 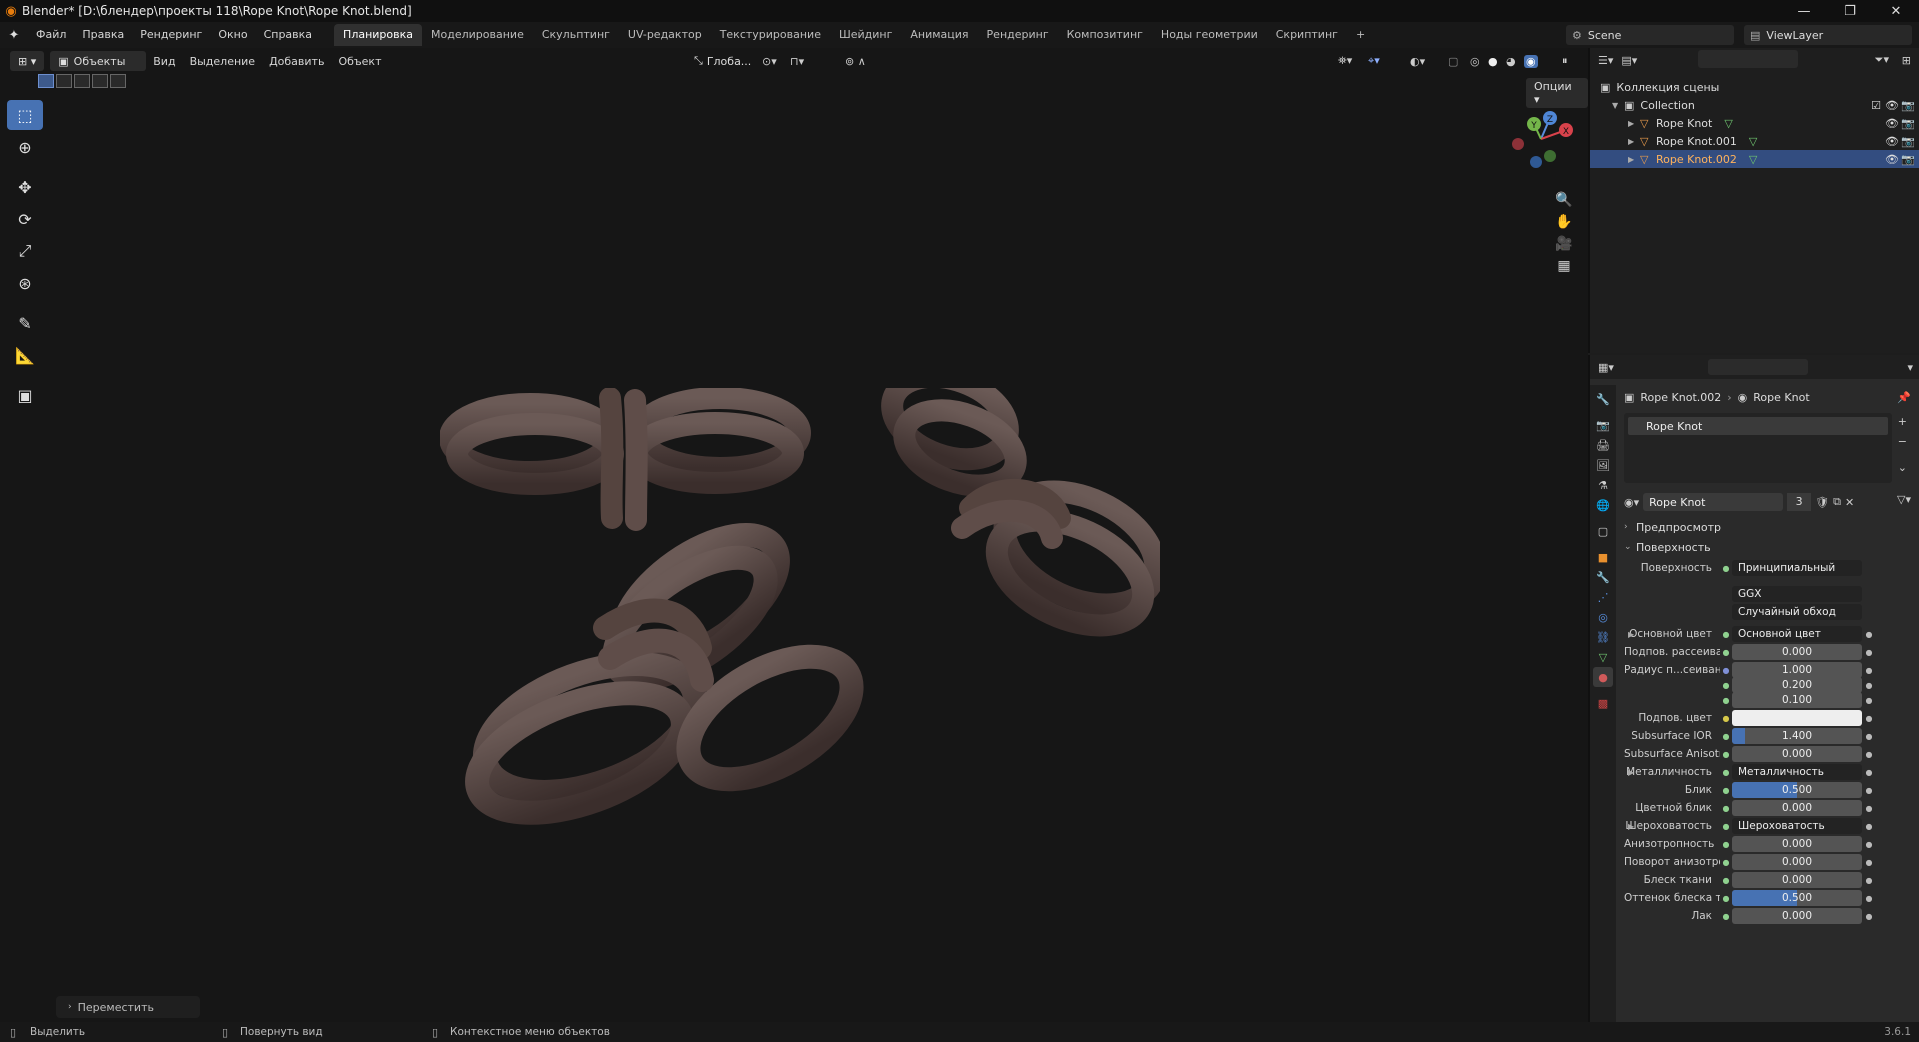 I want to click on overlay-toggle-icon: ◐▾, so click(x=1417, y=61).